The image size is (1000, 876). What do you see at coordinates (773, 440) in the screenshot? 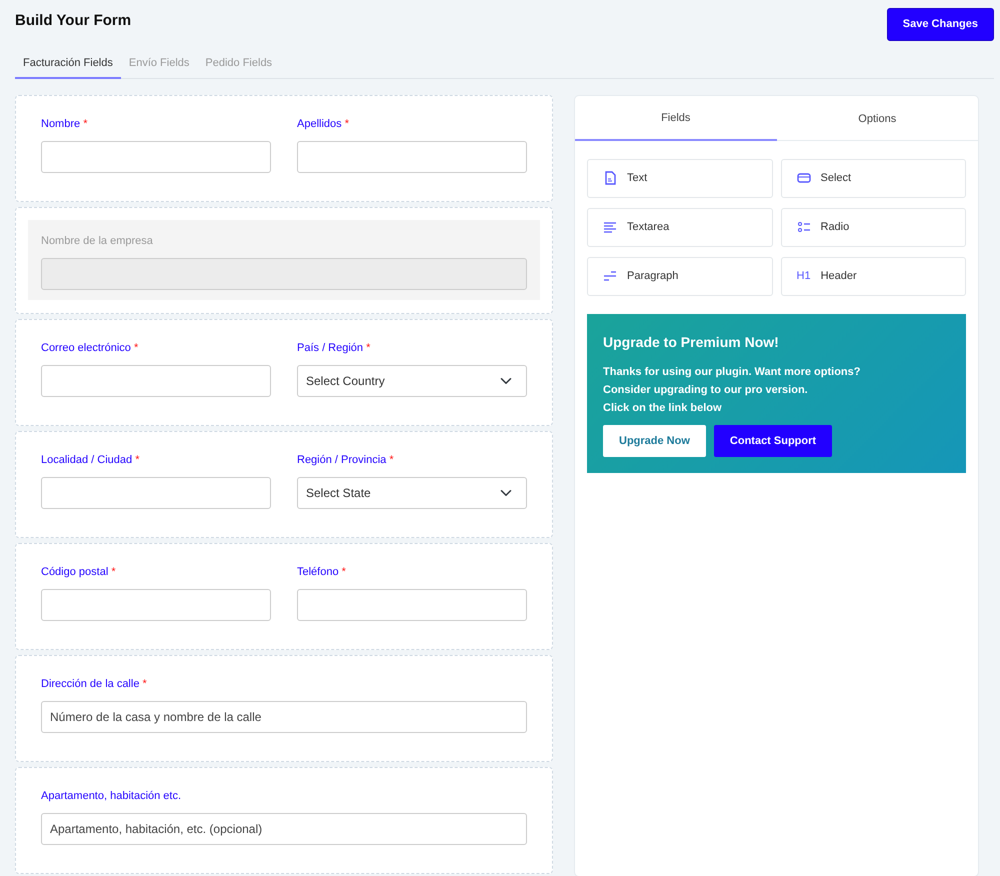
I see `contact-support-button: Contact Support` at bounding box center [773, 440].